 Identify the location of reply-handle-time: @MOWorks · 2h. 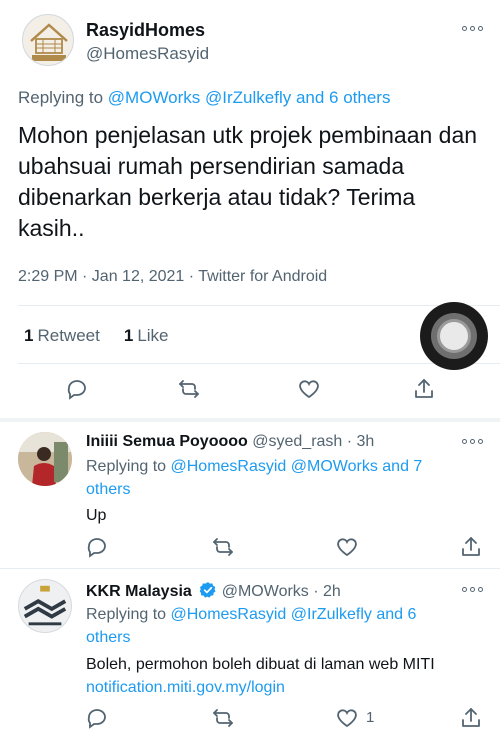
(281, 591).